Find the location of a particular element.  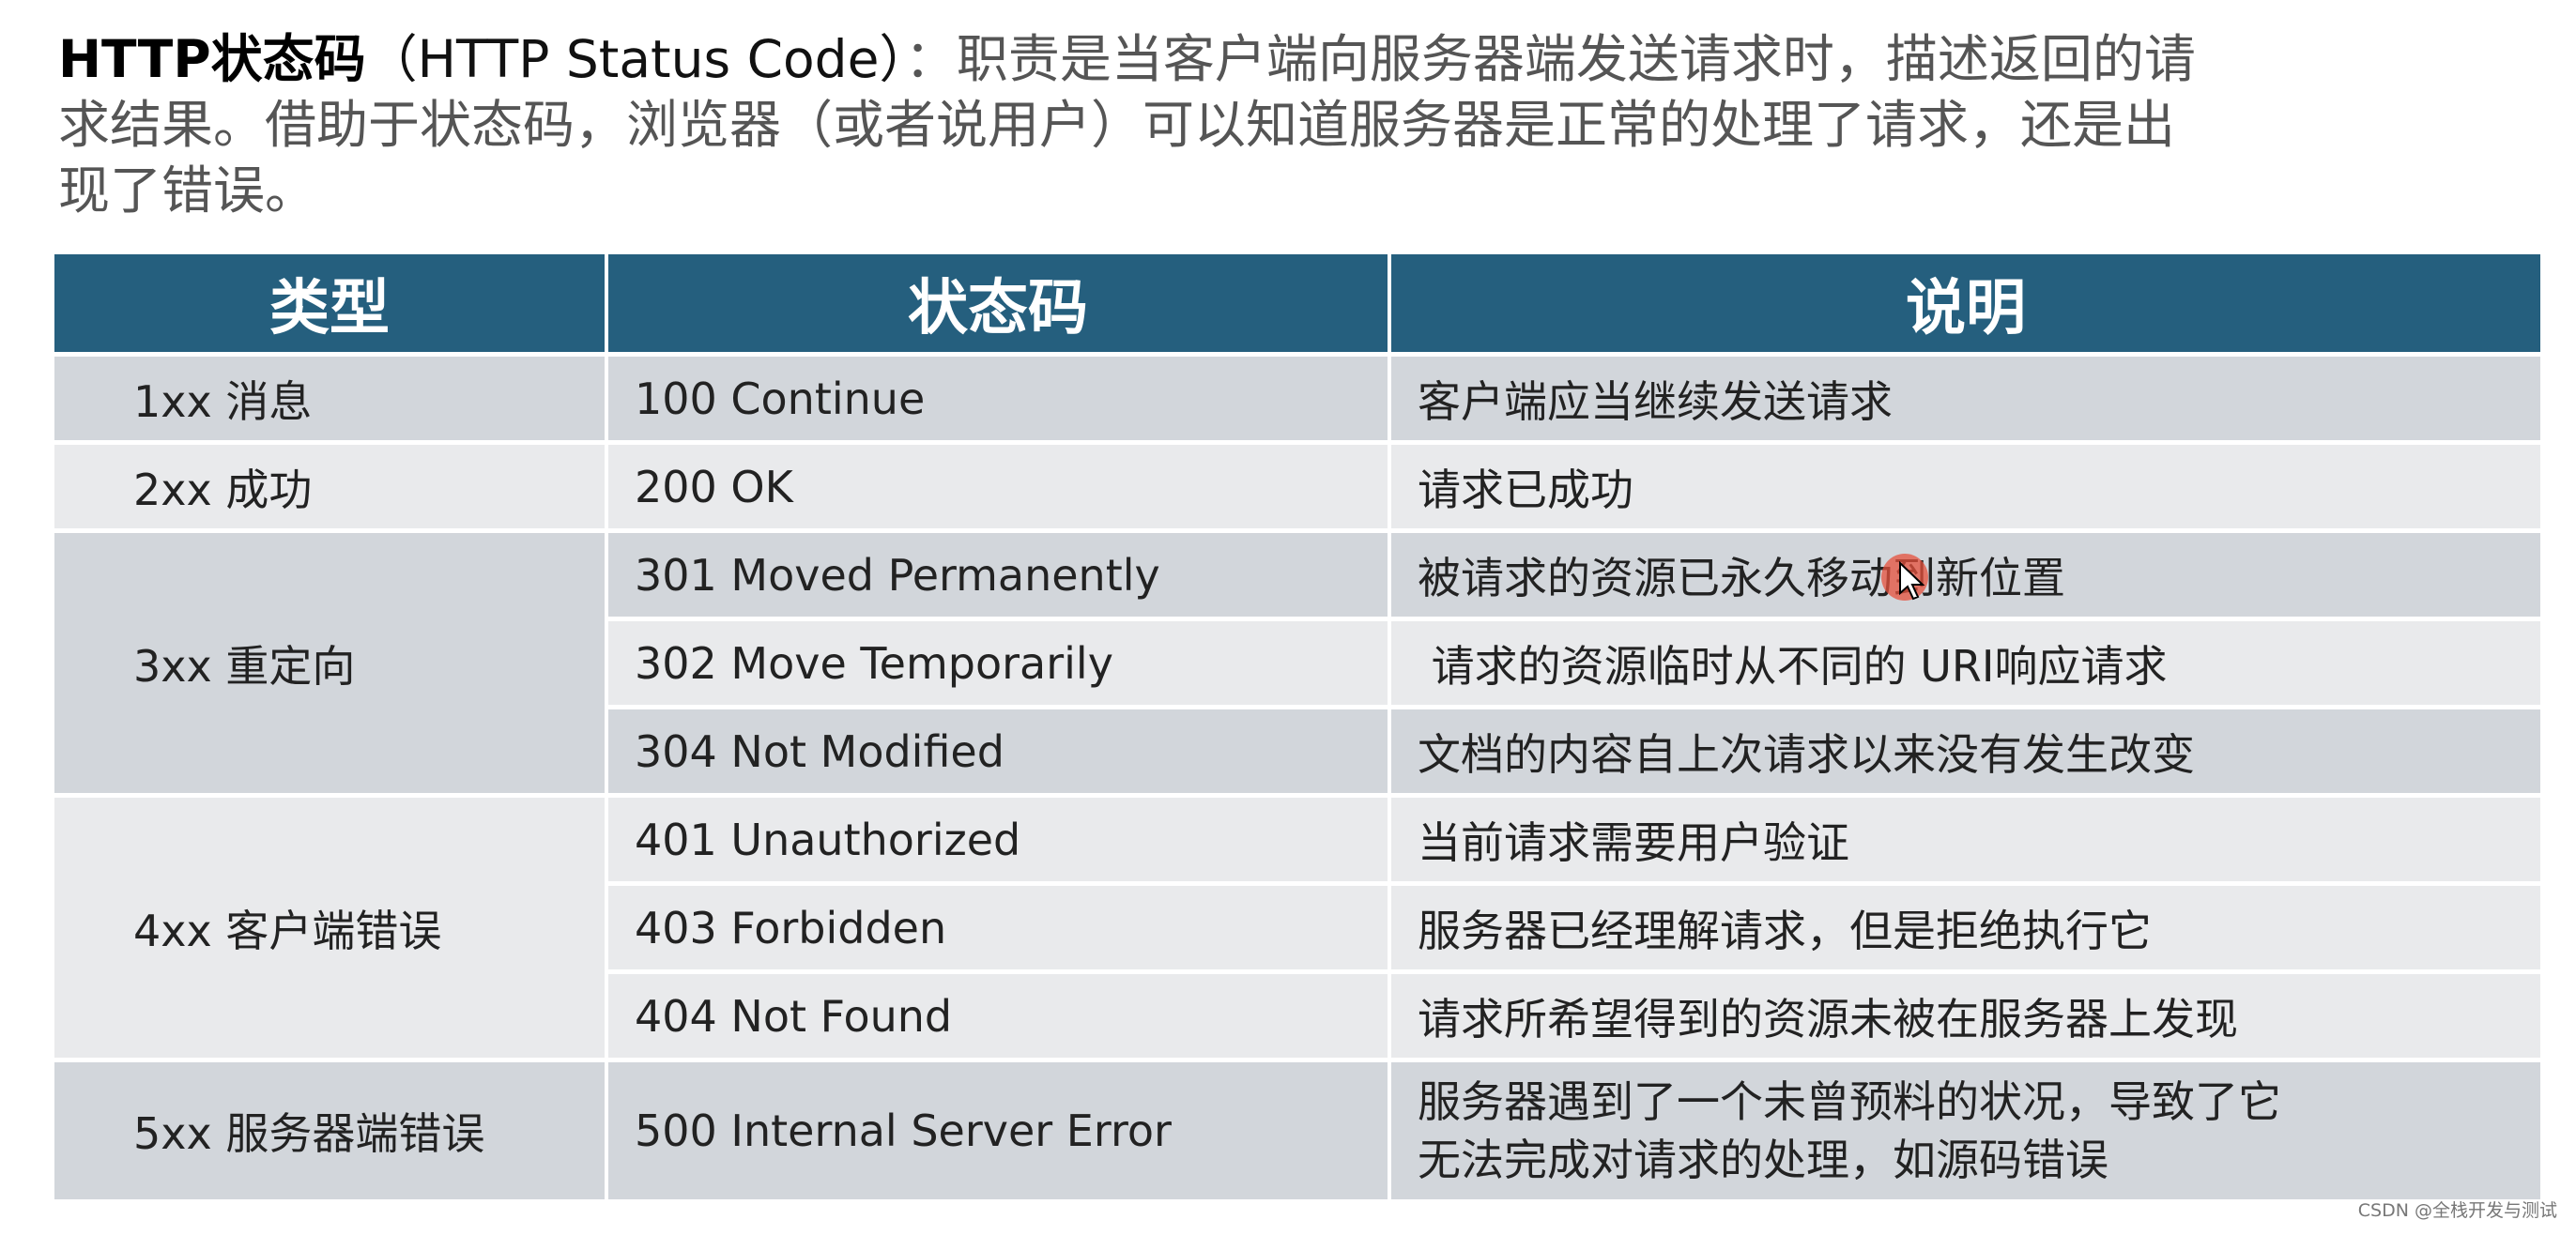

desc-cell: 服务器遇到了一个未曾预料的状况，导致了它 无法完成对请求的处理，如源码错误 is located at coordinates (1966, 1130).